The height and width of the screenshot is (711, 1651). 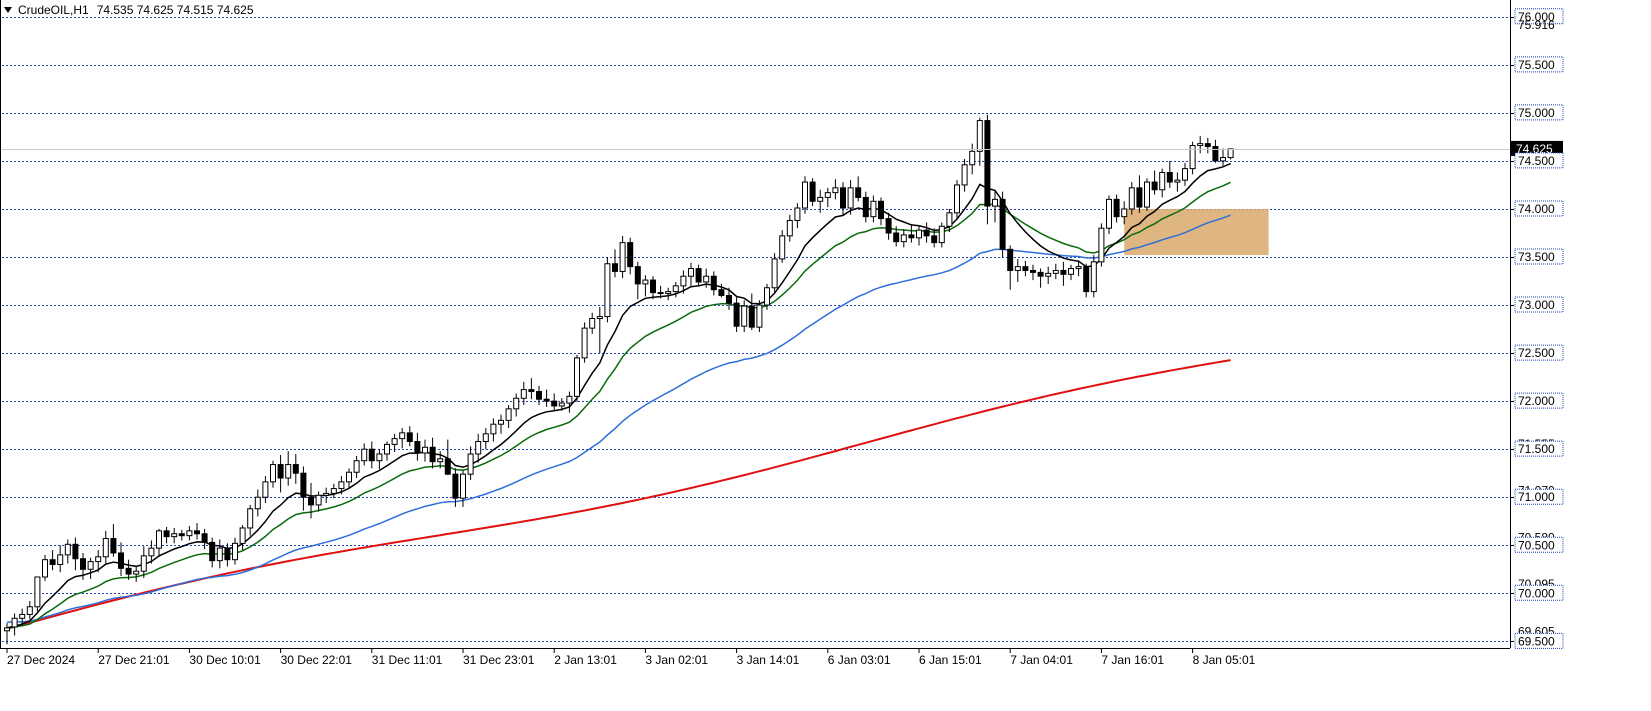 What do you see at coordinates (407, 660) in the screenshot?
I see `time-label: 31 Dec 11:01` at bounding box center [407, 660].